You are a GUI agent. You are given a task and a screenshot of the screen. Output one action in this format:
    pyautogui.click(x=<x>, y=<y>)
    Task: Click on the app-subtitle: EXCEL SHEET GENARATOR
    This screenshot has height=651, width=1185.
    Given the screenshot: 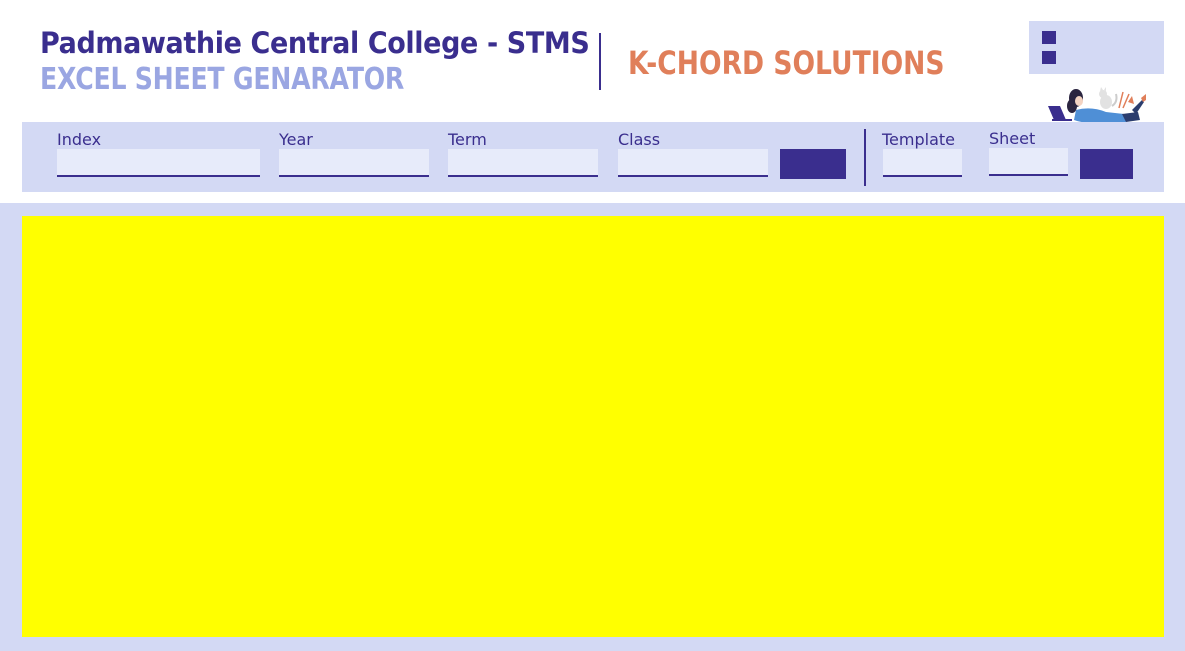 What is the action you would take?
    pyautogui.click(x=222, y=79)
    